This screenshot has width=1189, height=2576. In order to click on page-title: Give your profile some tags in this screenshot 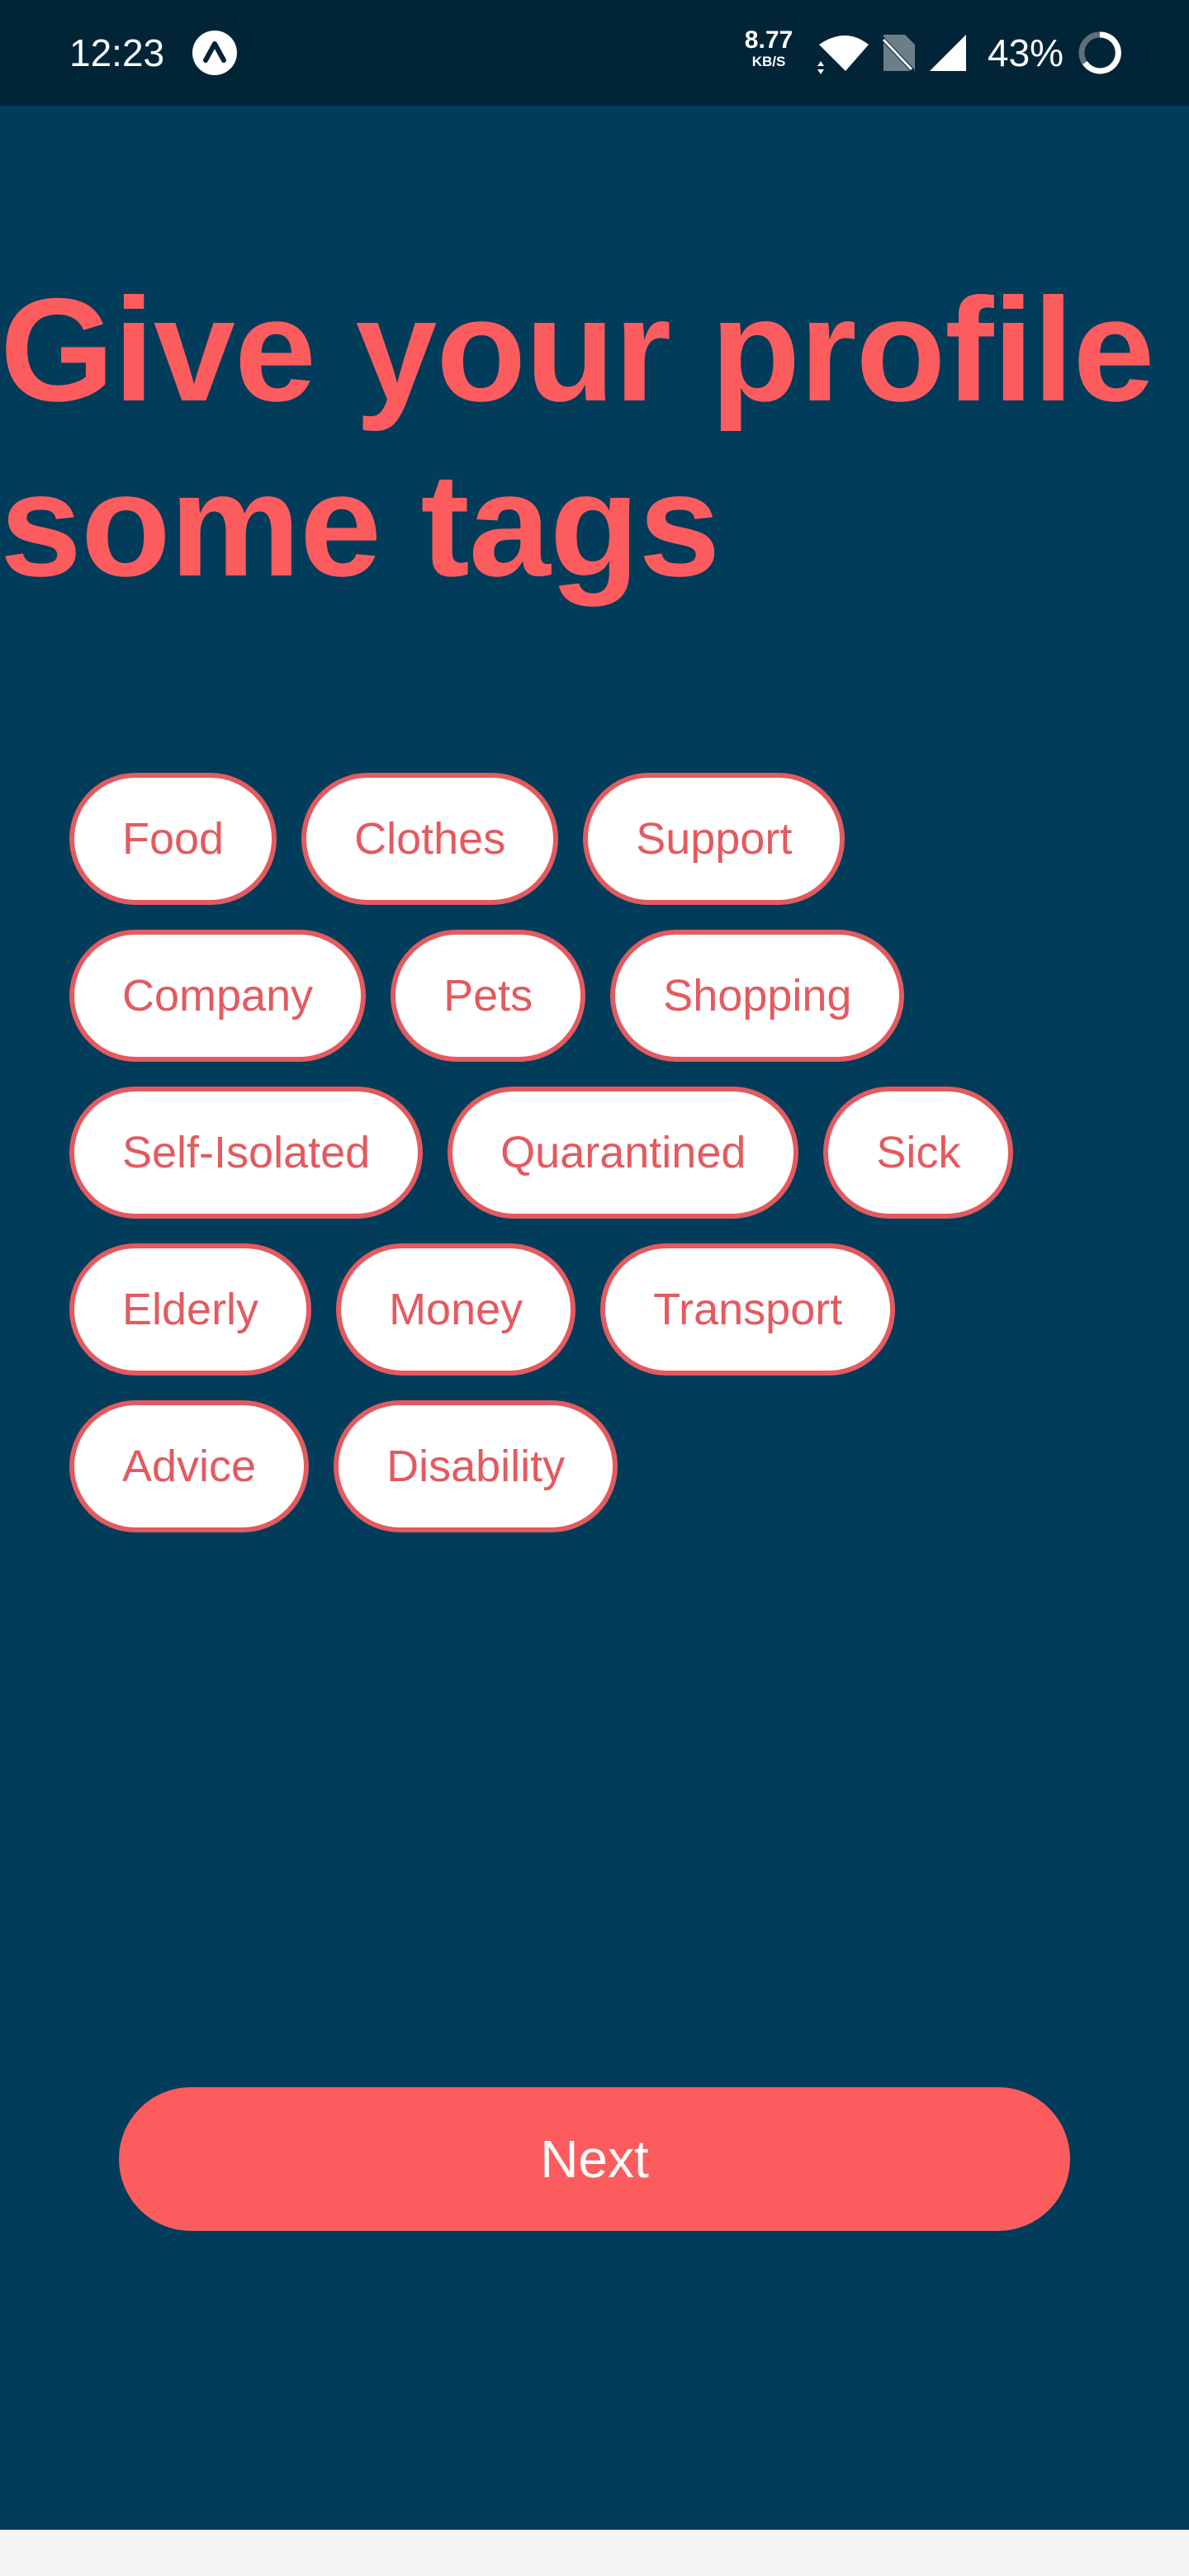, I will do `click(577, 437)`.